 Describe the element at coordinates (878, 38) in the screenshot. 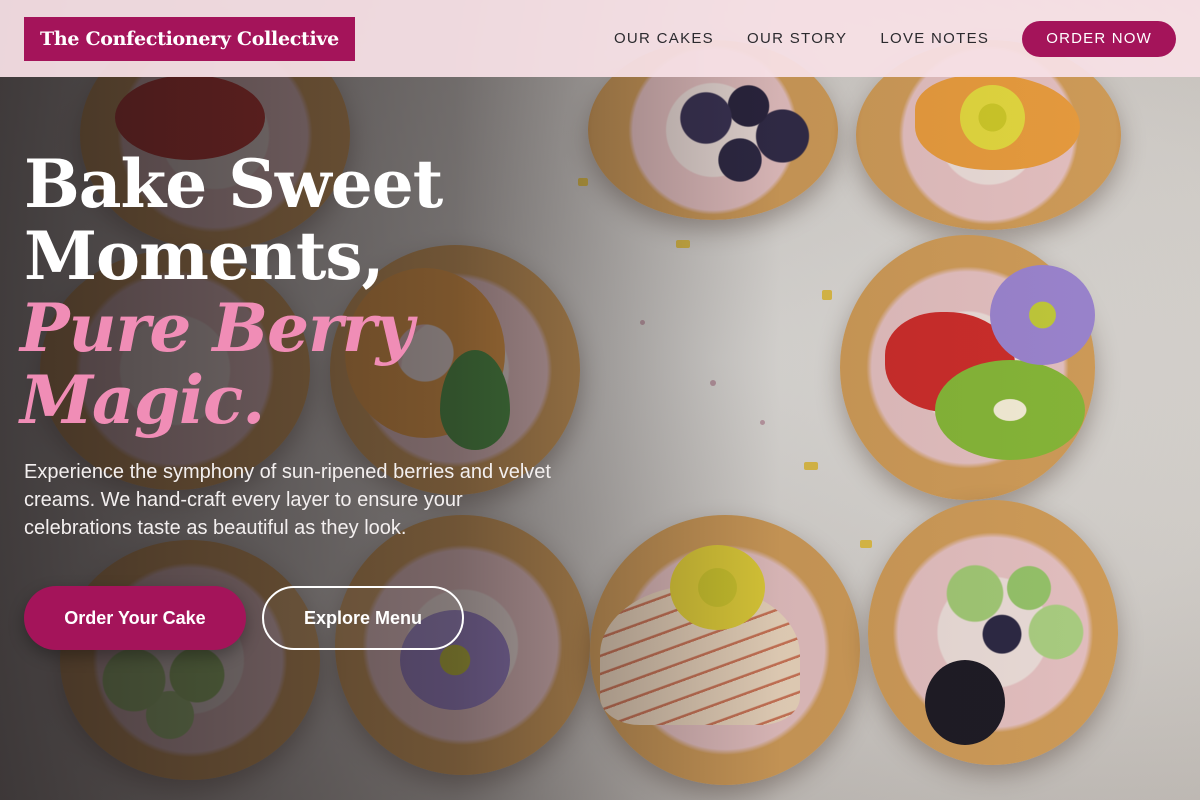

I see `main-nav: OUR CAKES OUR STORY LOVE NOTES ORDER NOW` at that location.